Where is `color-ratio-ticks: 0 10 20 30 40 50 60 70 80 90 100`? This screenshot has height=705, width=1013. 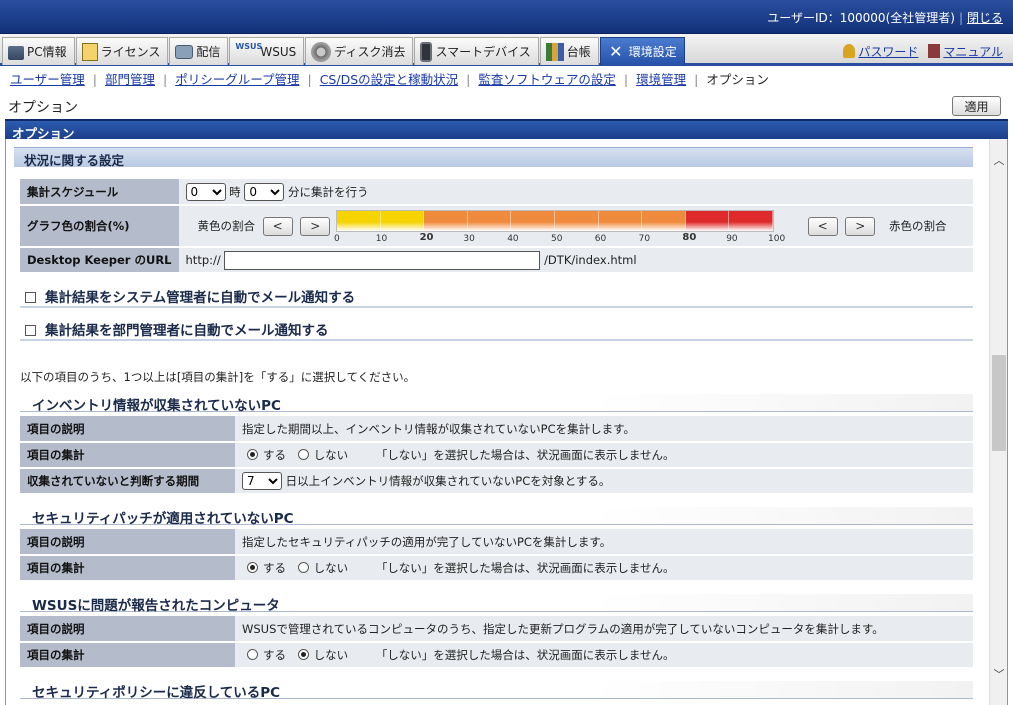 color-ratio-ticks: 0 10 20 30 40 50 60 70 80 90 100 is located at coordinates (562, 239).